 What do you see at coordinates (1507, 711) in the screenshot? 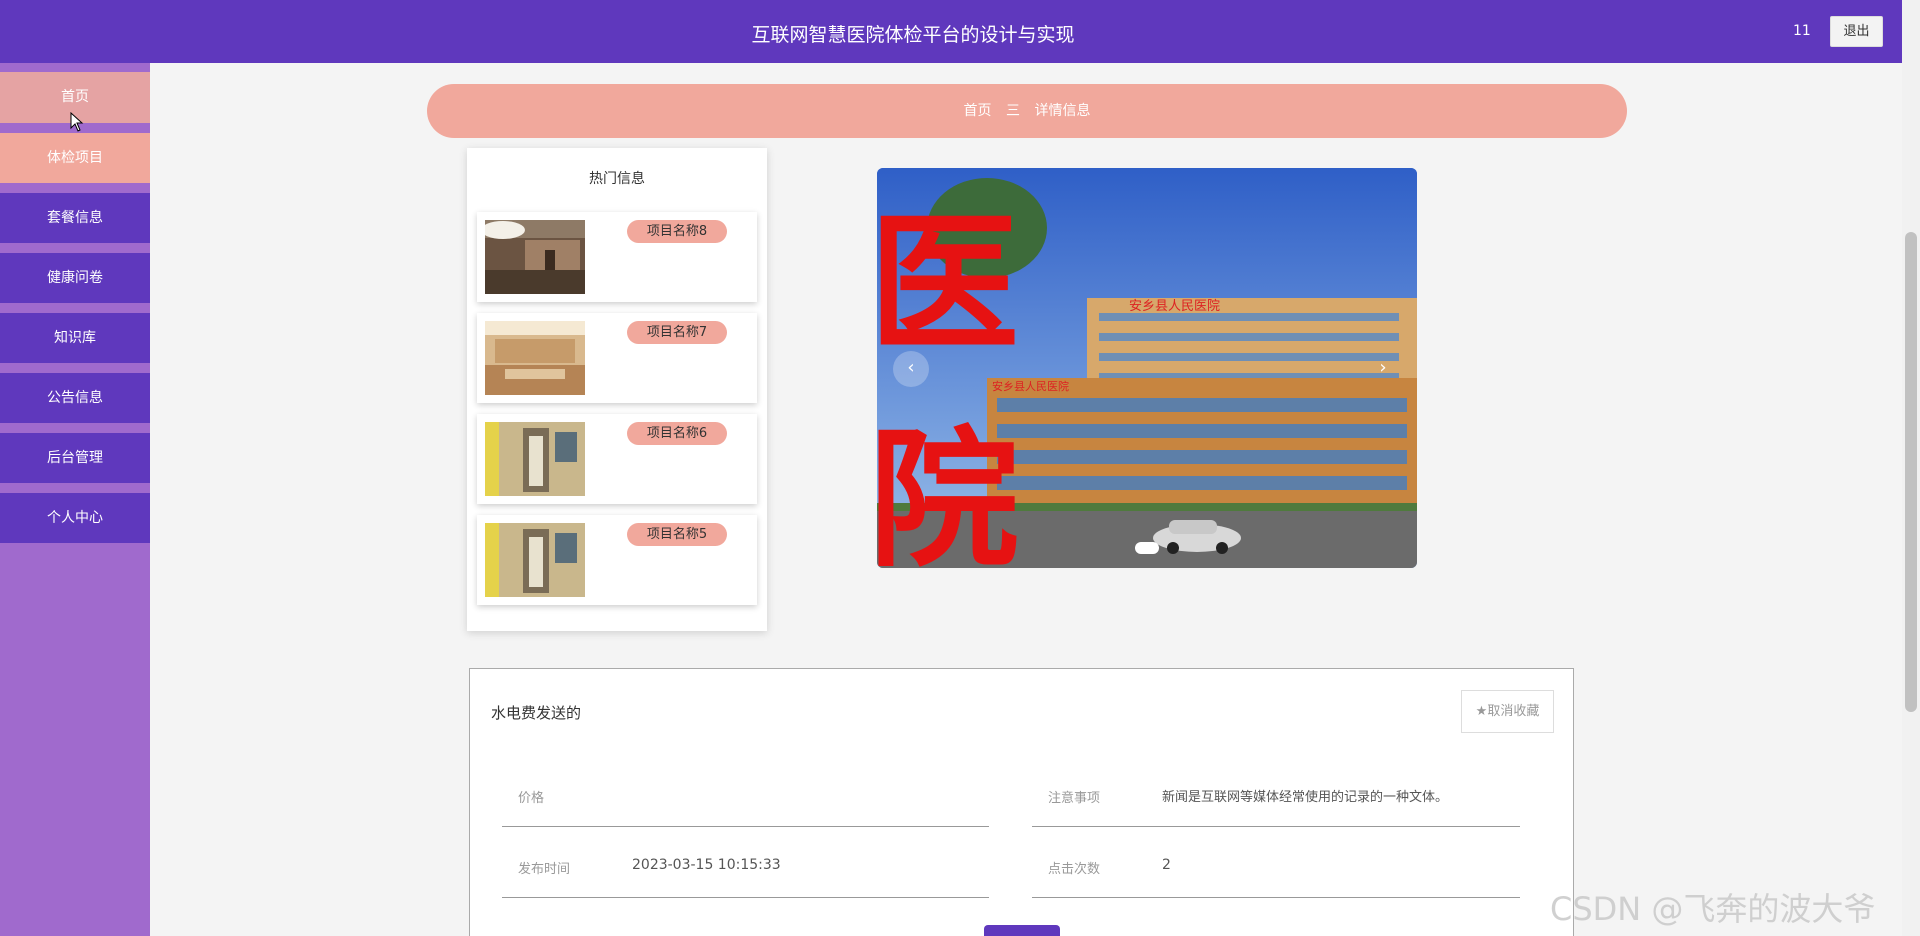
I see `unfavorite-button: ★取消收藏` at bounding box center [1507, 711].